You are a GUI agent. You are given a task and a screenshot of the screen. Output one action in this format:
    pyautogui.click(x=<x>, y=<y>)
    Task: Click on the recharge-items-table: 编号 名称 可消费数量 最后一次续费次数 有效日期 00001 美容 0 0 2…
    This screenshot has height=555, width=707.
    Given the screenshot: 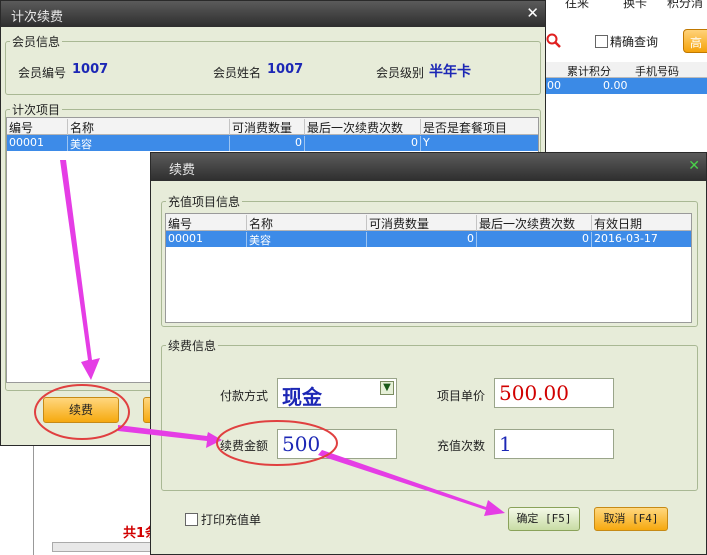 What is the action you would take?
    pyautogui.click(x=428, y=268)
    